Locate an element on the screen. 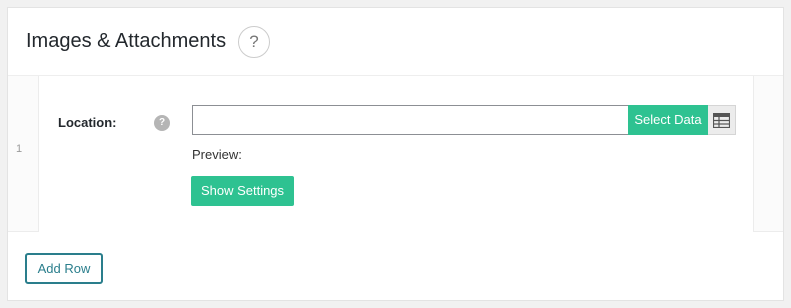 The image size is (791, 308). show-settings-button: Show Settings is located at coordinates (242, 191).